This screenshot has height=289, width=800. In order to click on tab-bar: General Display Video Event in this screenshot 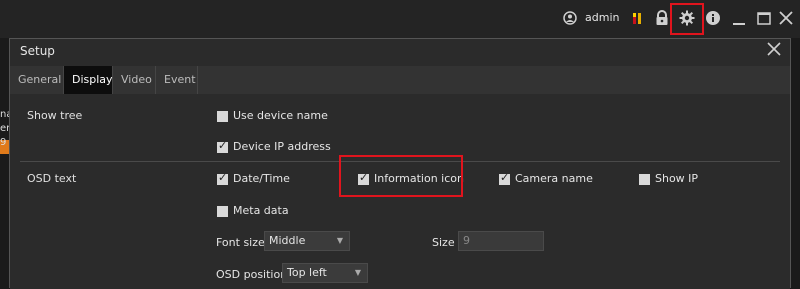, I will do `click(400, 80)`.